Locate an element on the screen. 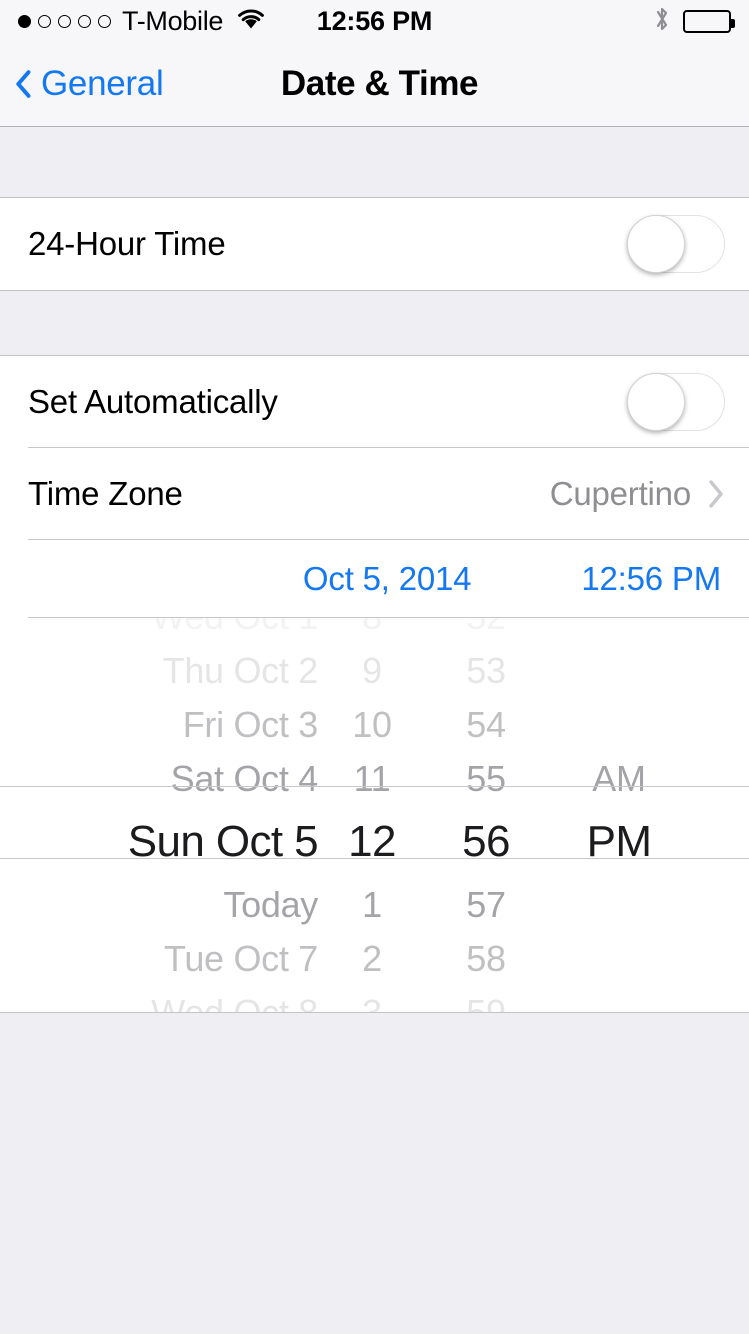  picker-row: Sat Oct 4 11 55 AM is located at coordinates (374, 779).